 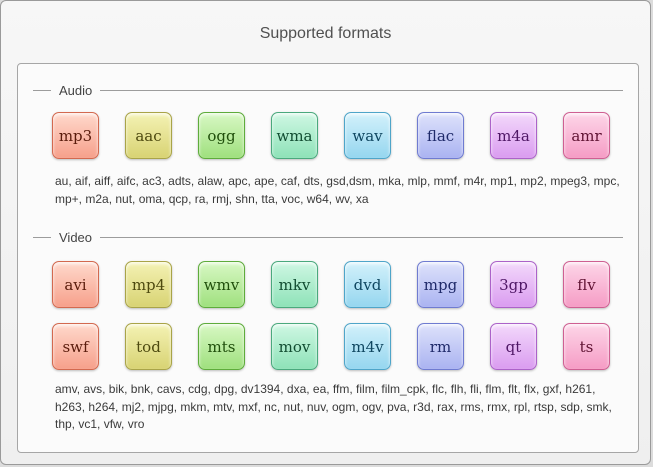 What do you see at coordinates (221, 284) in the screenshot?
I see `format-badge-wmv: wmv` at bounding box center [221, 284].